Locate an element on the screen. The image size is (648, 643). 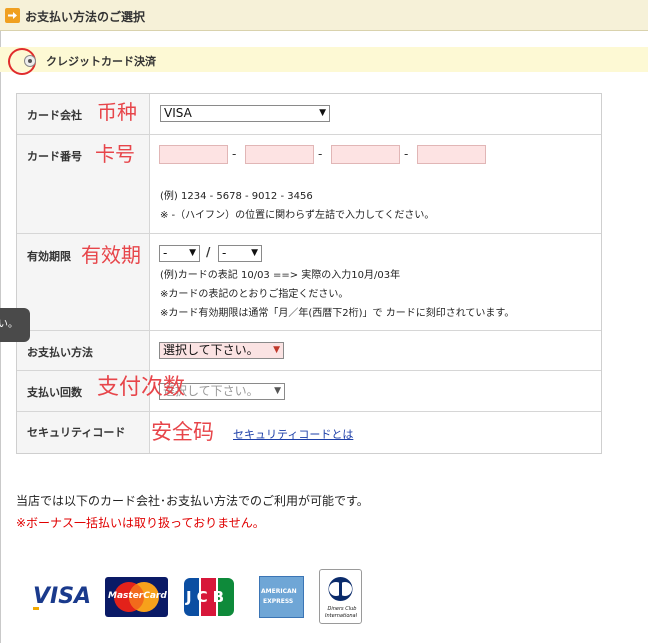
section-title: お支払い方法のご選択 is located at coordinates (85, 17).